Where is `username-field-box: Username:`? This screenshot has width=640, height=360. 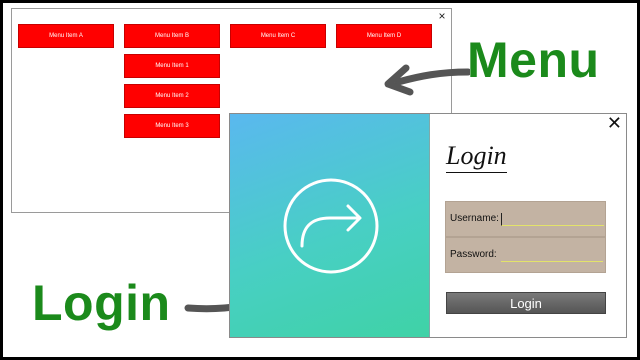 username-field-box: Username: is located at coordinates (525, 219).